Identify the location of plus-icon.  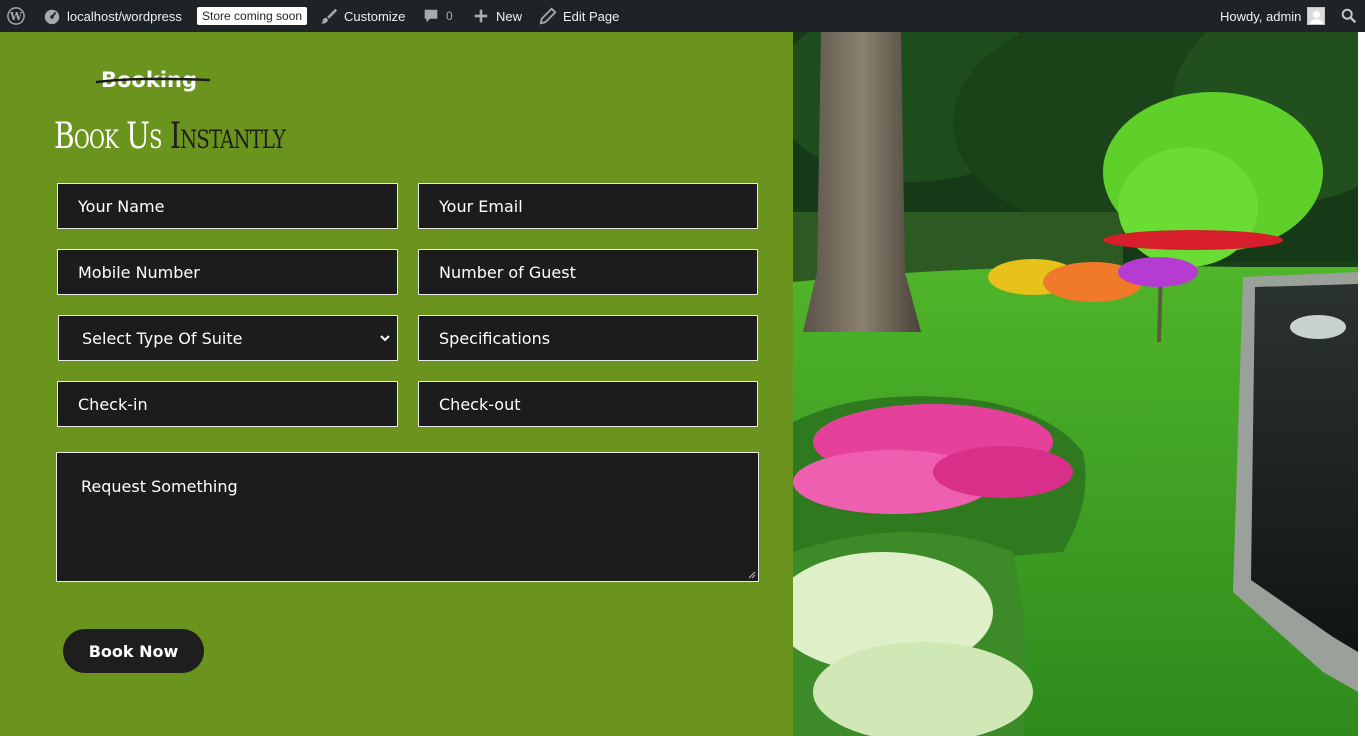
(481, 16).